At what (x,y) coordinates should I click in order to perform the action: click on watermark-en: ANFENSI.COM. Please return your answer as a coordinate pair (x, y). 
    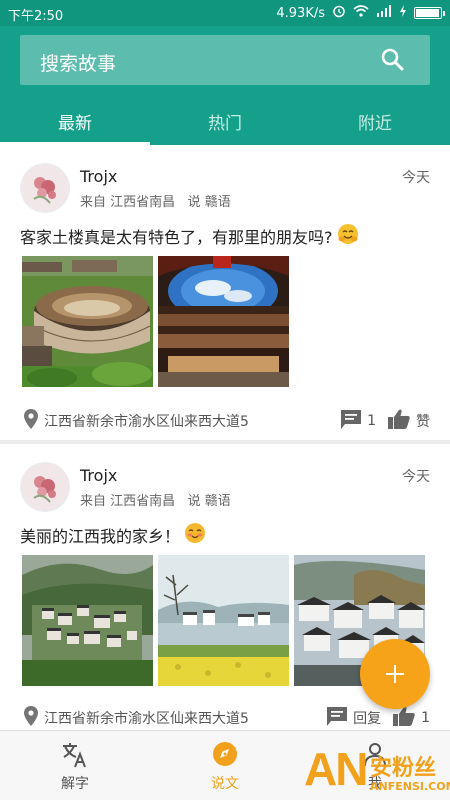
    Looking at the image, I should click on (410, 786).